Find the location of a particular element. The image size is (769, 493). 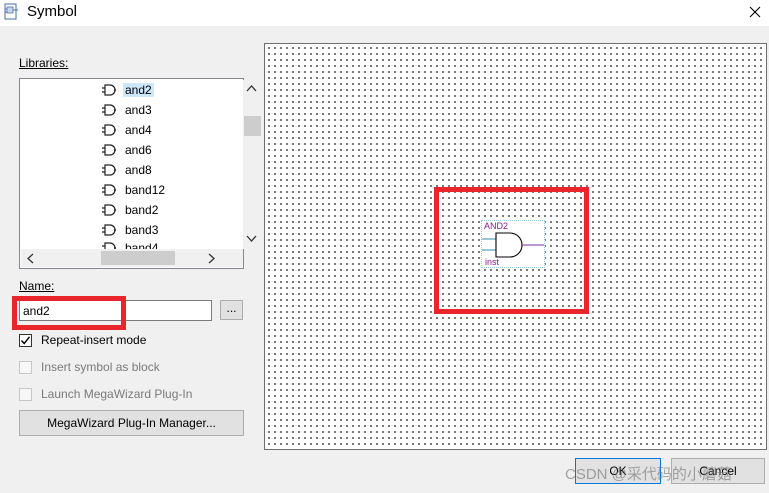

horizontal-scrollbar is located at coordinates (132, 258).